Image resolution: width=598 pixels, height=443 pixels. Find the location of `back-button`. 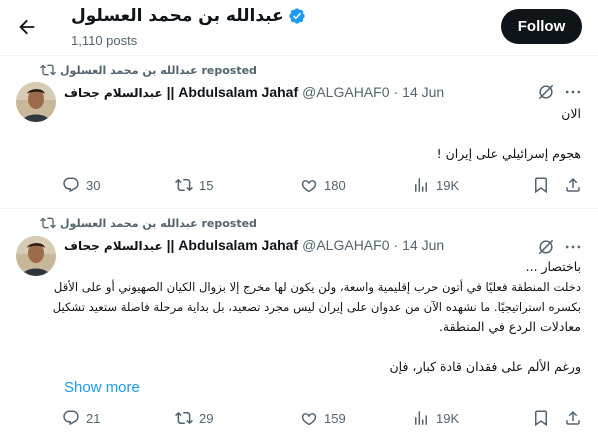

back-button is located at coordinates (27, 27).